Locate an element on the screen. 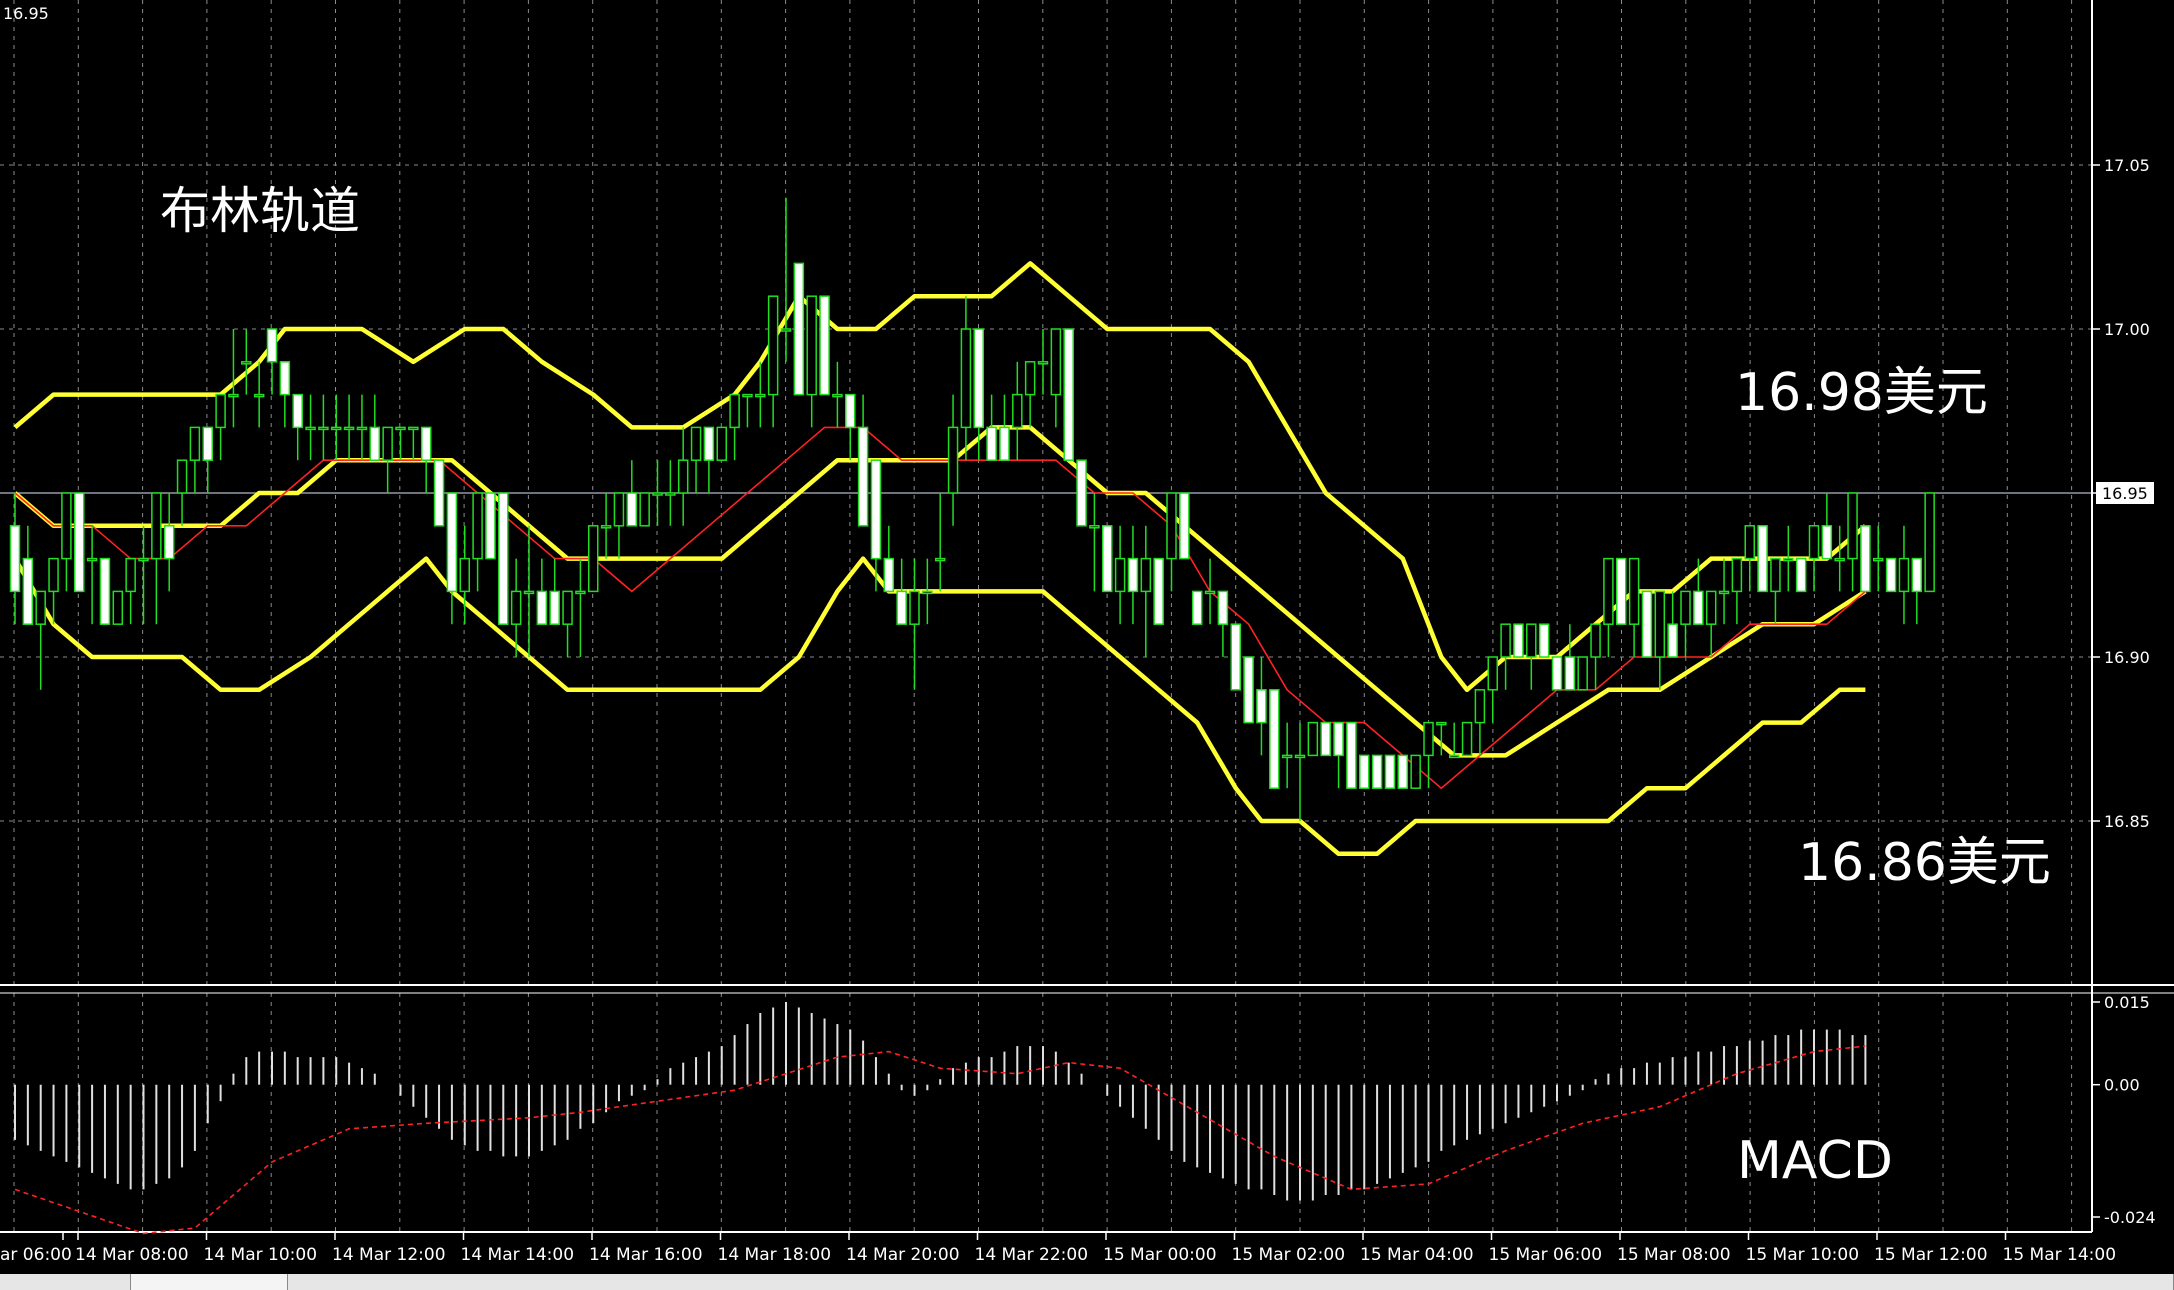  price-tick-label: 17.05 is located at coordinates (2127, 165).